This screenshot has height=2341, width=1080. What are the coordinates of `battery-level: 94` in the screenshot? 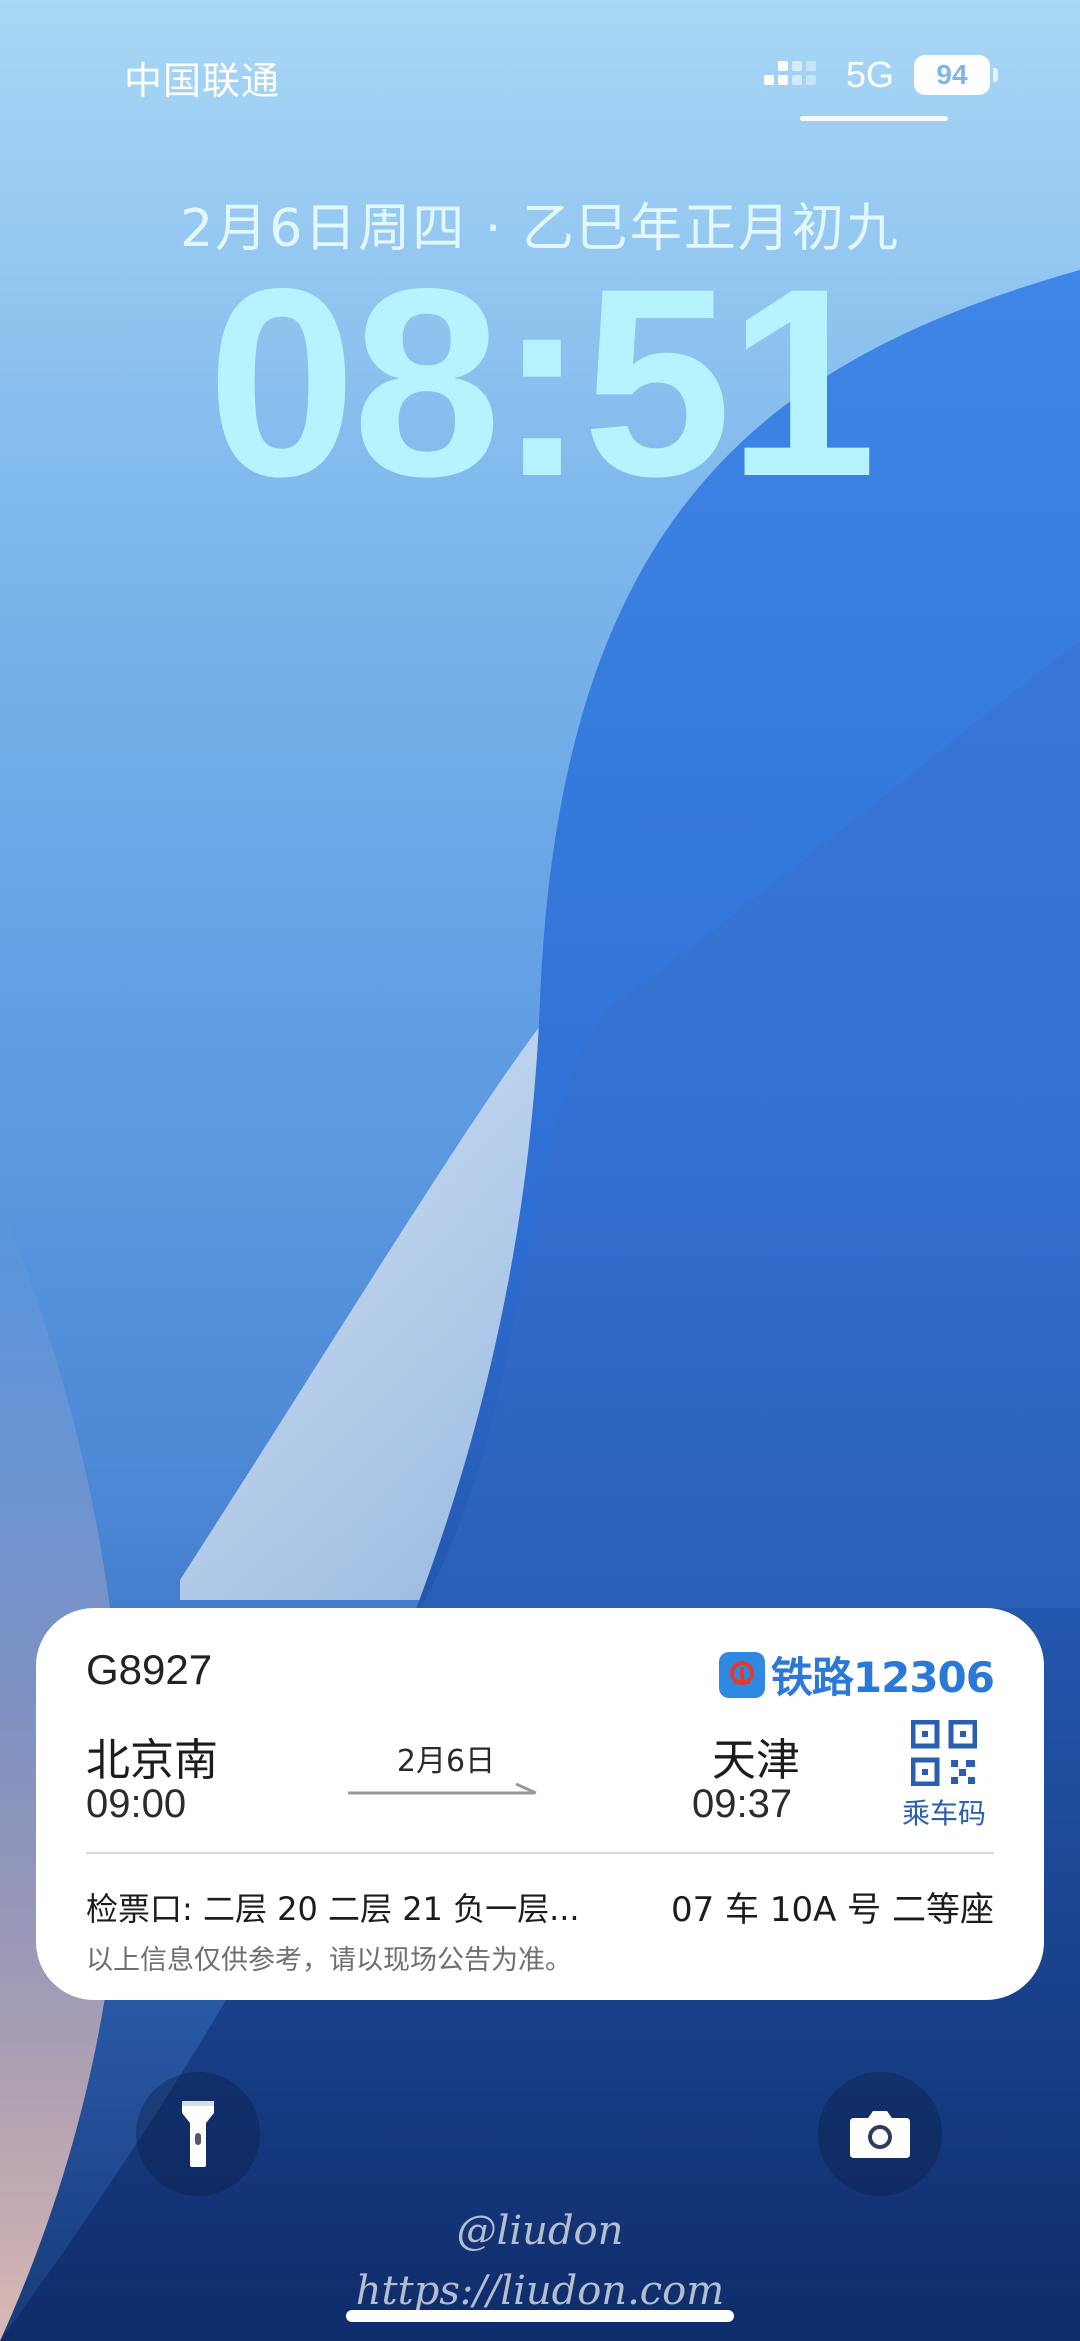 It's located at (952, 74).